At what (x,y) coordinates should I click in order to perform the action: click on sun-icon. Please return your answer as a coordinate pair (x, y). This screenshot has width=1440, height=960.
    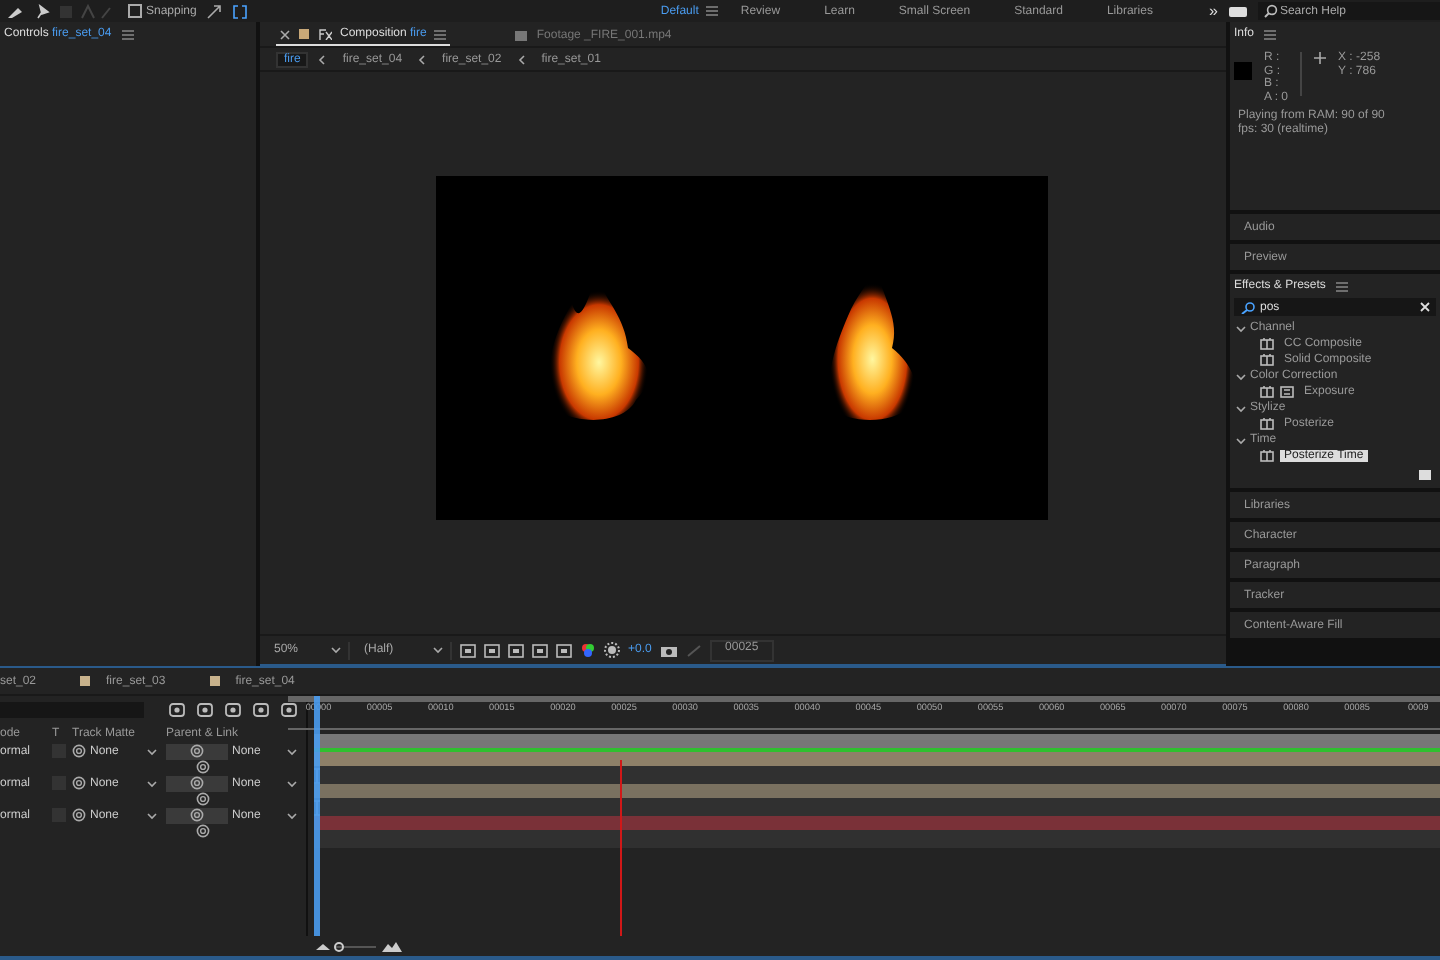
    Looking at the image, I should click on (612, 650).